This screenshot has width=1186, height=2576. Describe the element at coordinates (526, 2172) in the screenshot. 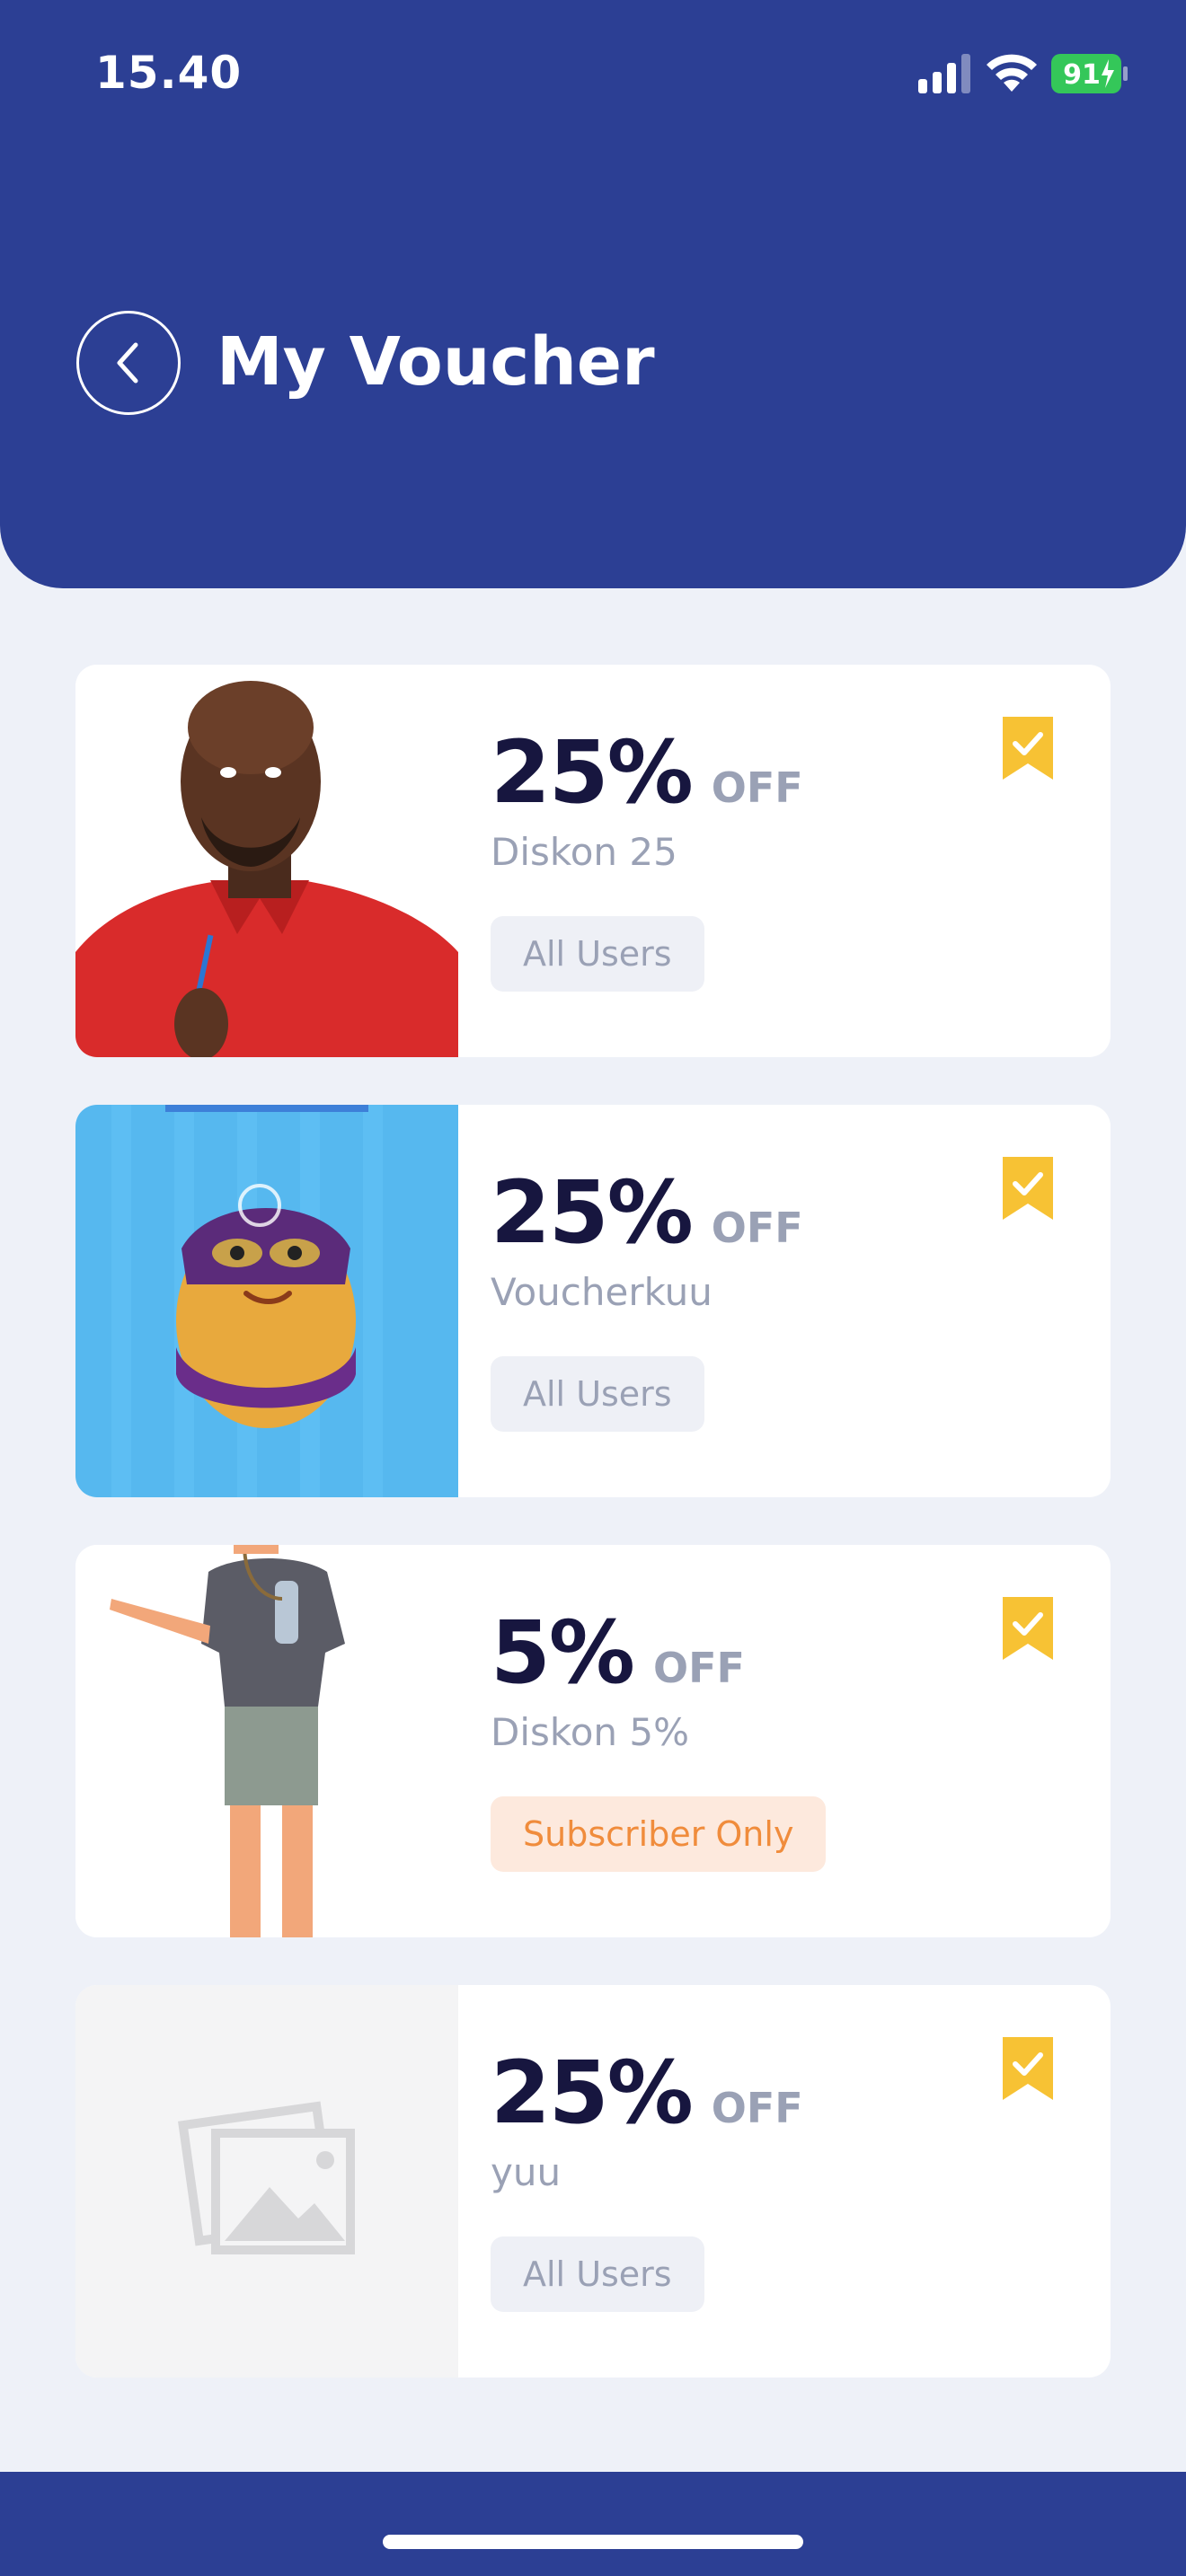

I see `voucher-name: yuu` at that location.